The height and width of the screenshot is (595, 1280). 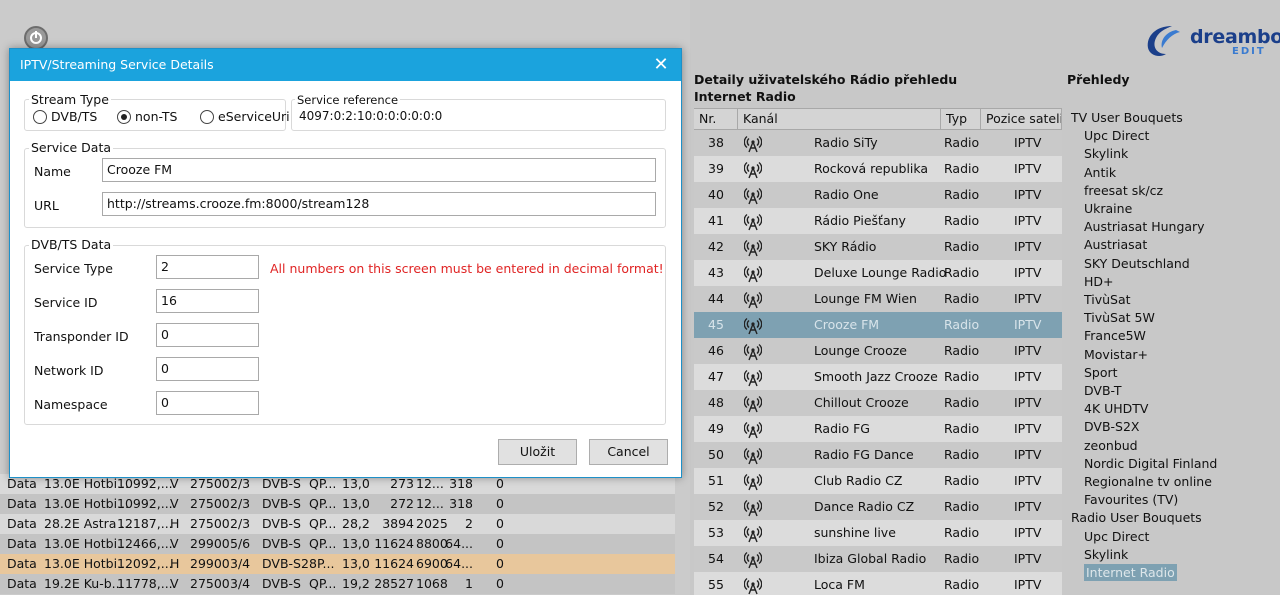 What do you see at coordinates (124, 116) in the screenshot?
I see `radio-non-ts-dot` at bounding box center [124, 116].